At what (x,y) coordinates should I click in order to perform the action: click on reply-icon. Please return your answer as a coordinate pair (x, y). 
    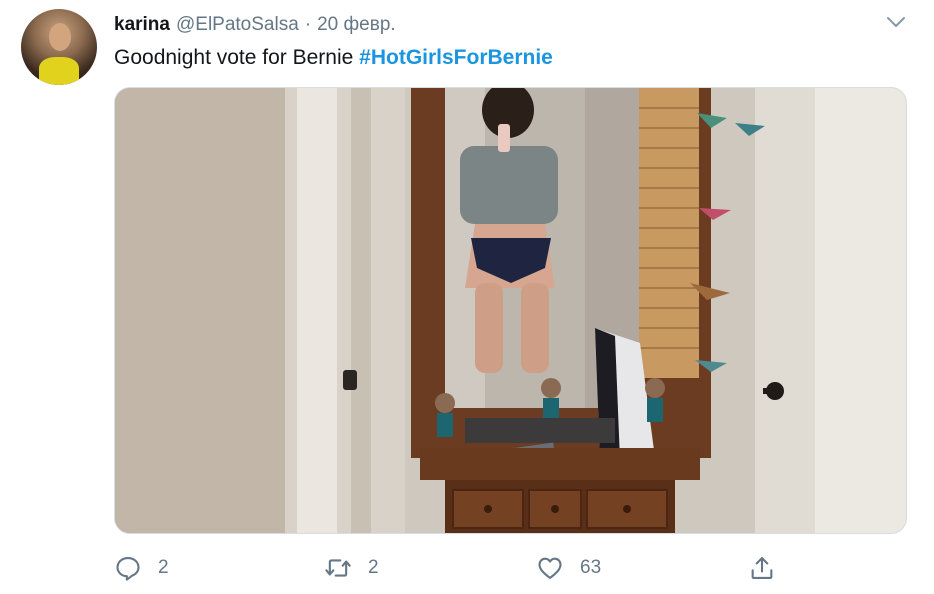
    Looking at the image, I should click on (128, 568).